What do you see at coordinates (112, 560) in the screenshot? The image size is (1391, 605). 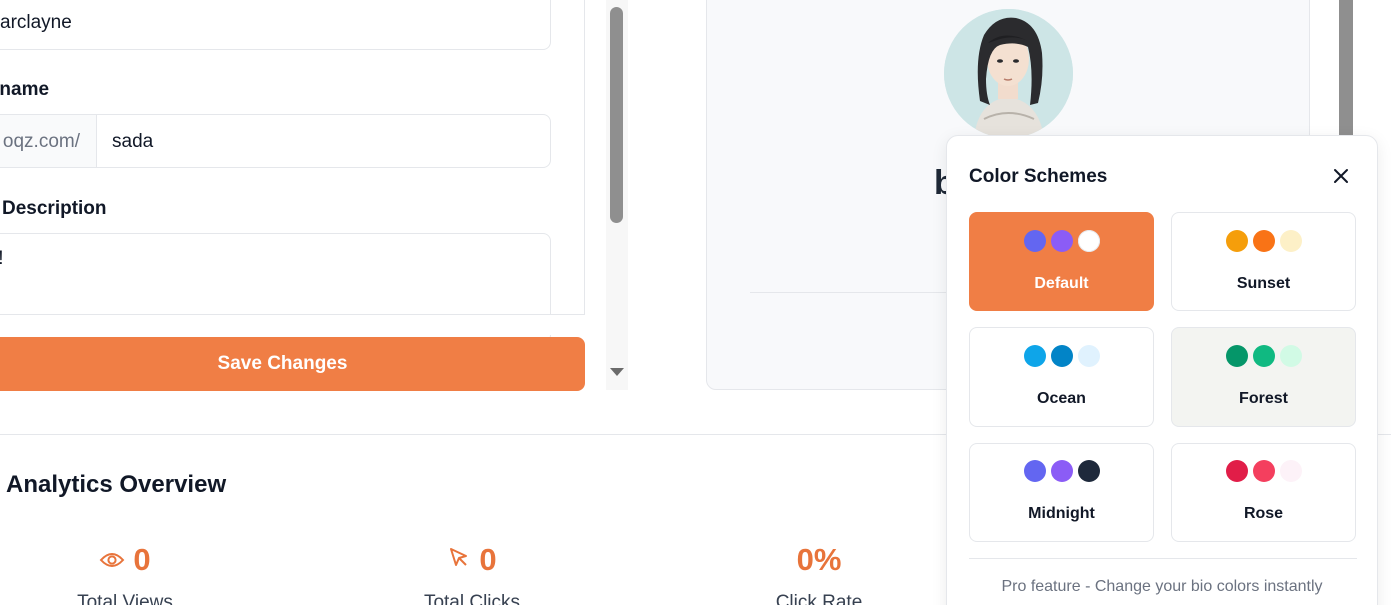 I see `eye-icon` at bounding box center [112, 560].